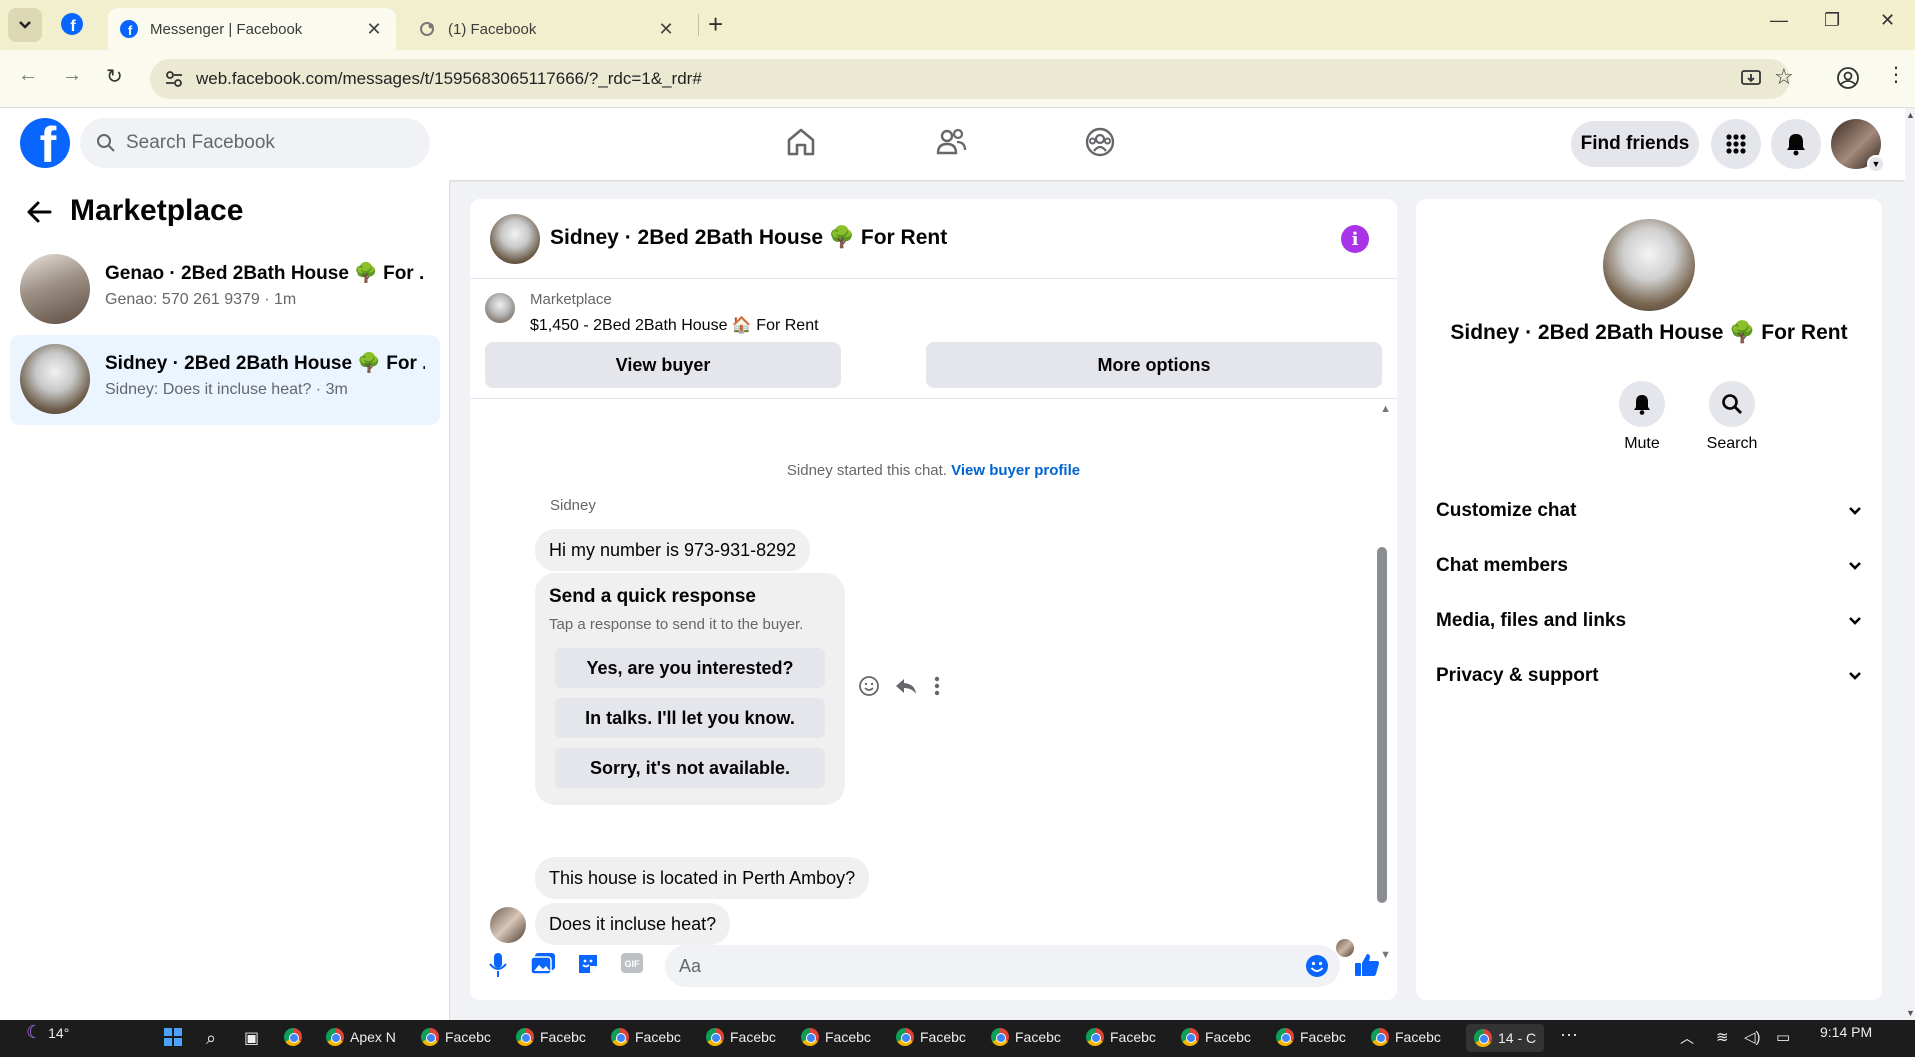 This screenshot has height=1057, width=1915. I want to click on wifi-icon: ≋, so click(1722, 1037).